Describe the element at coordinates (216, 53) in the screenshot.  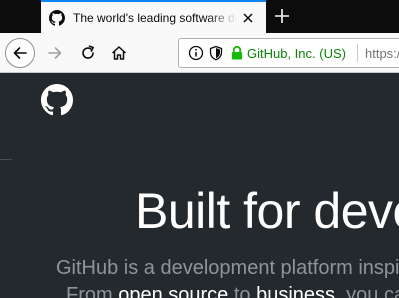
I see `shield-icon` at that location.